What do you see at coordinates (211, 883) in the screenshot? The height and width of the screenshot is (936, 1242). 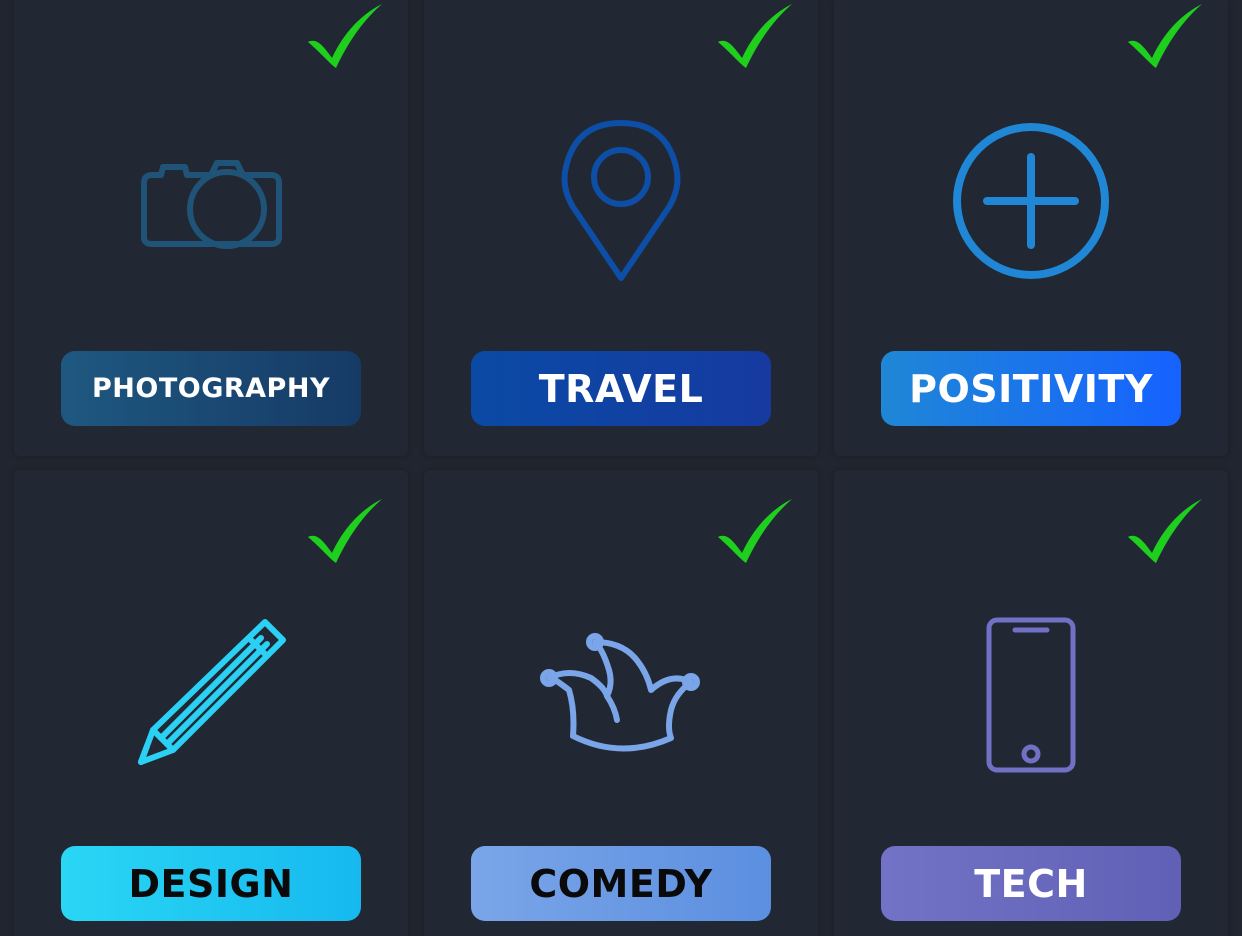 I see `category-label: DESIGN` at bounding box center [211, 883].